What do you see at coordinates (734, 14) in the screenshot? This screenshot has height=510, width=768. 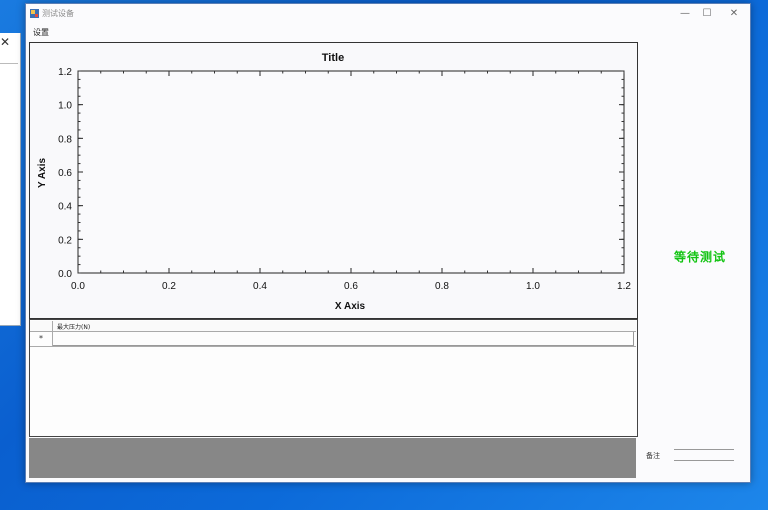 I see `close-button: ✕` at bounding box center [734, 14].